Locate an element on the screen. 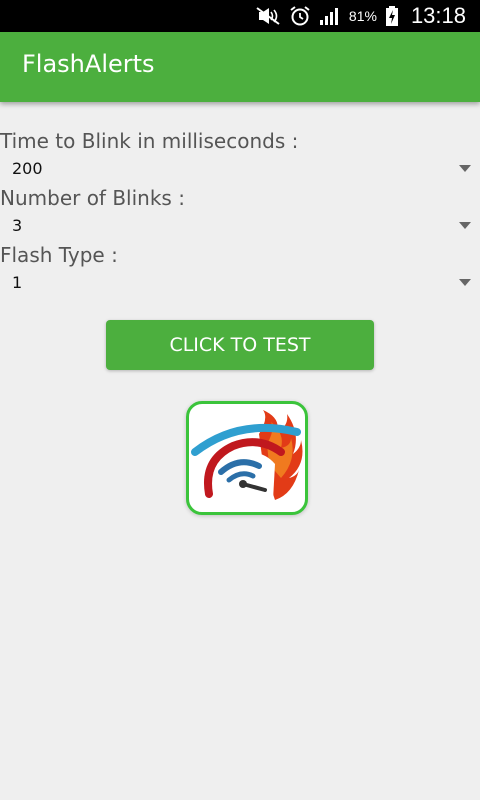  app-bar: FlashAlerts is located at coordinates (240, 67).